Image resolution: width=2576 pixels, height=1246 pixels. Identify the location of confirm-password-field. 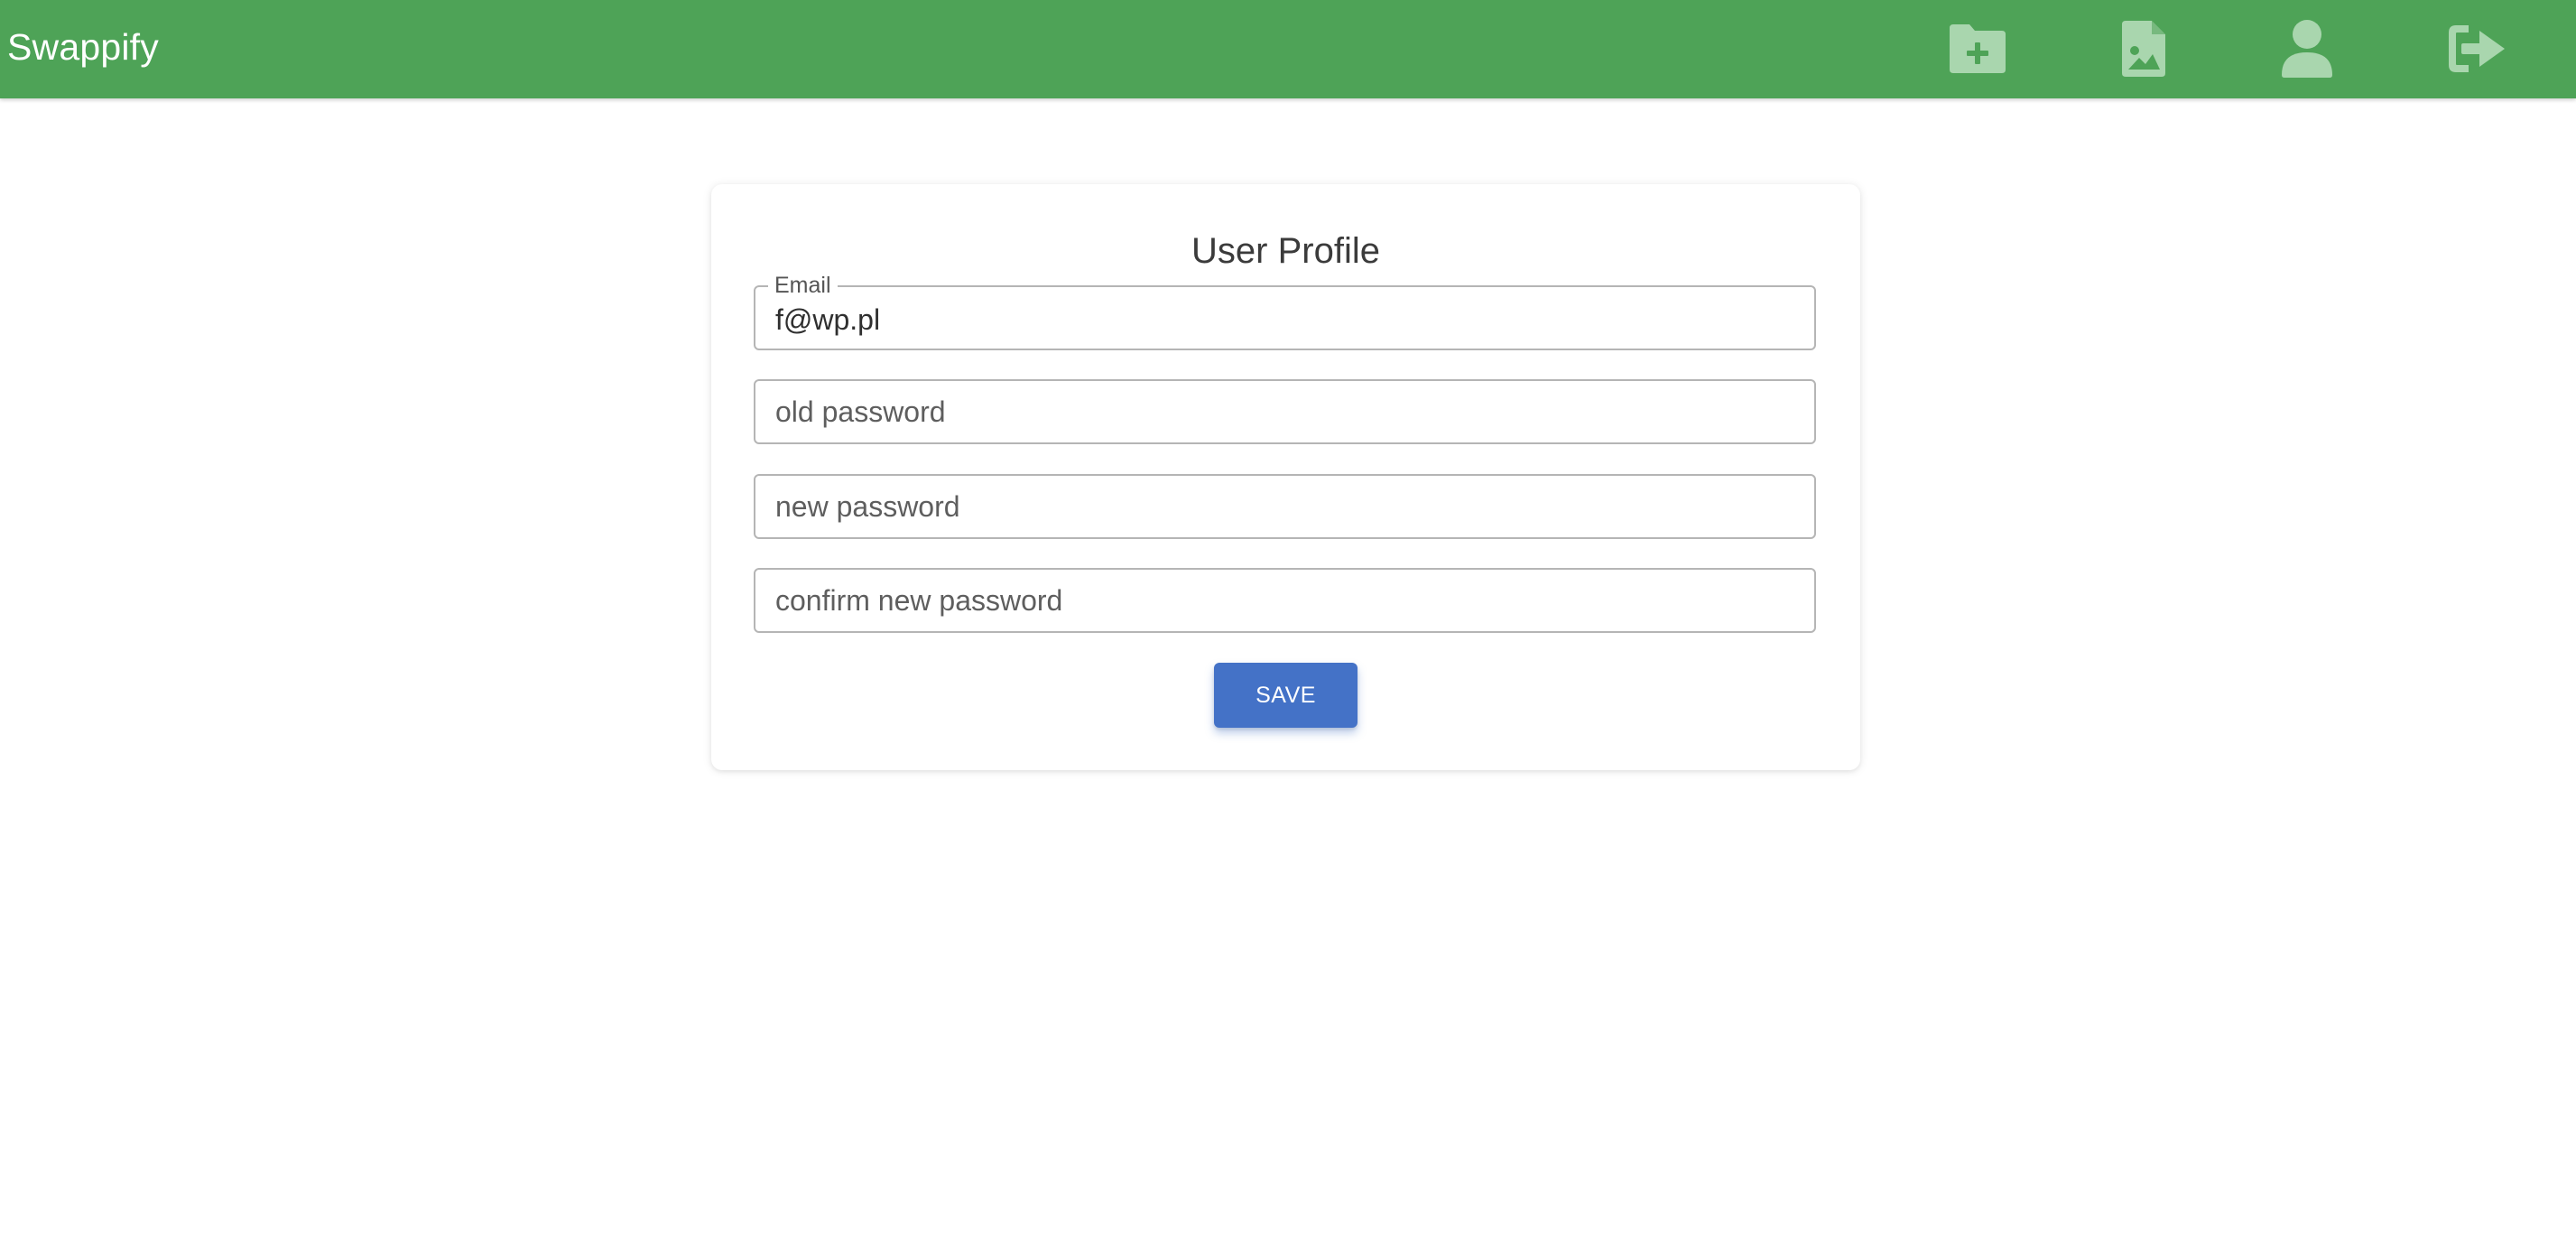
(1285, 600).